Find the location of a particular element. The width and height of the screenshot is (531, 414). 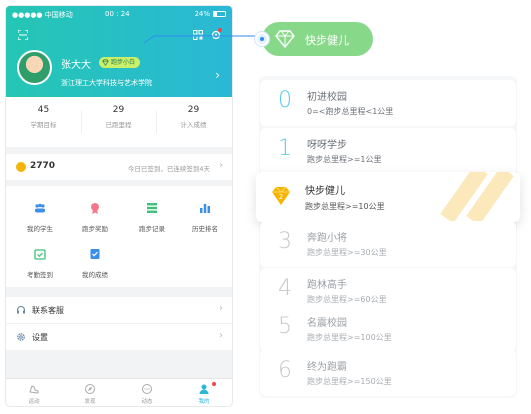

level-requirement: 跑步总里程>=150公里 is located at coordinates (349, 381).